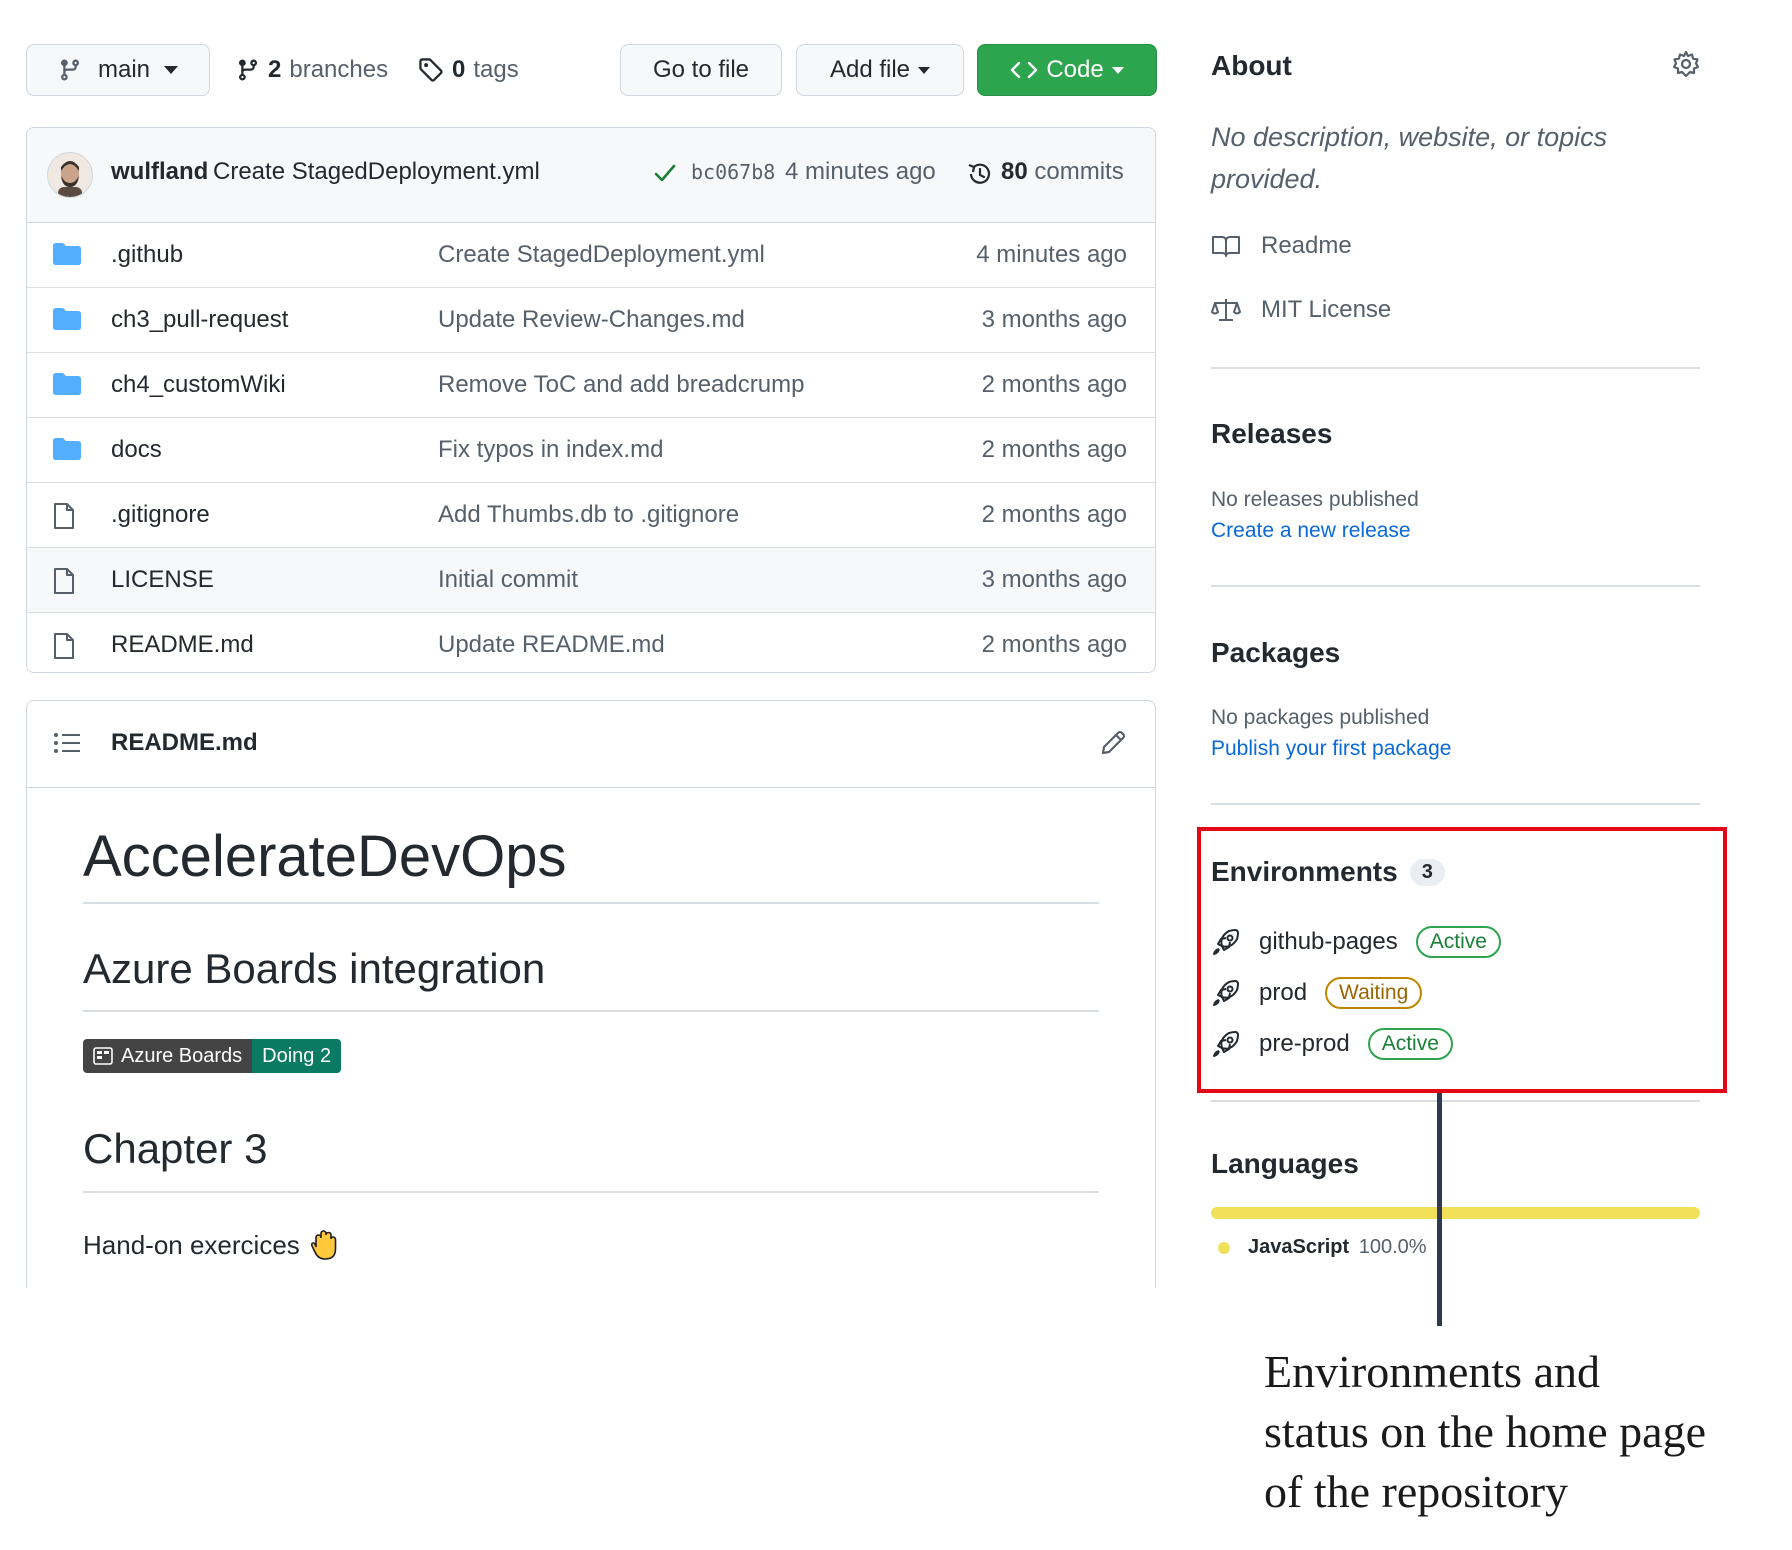  Describe the element at coordinates (1317, 993) in the screenshot. I see `environment-item: prod Waiting` at that location.